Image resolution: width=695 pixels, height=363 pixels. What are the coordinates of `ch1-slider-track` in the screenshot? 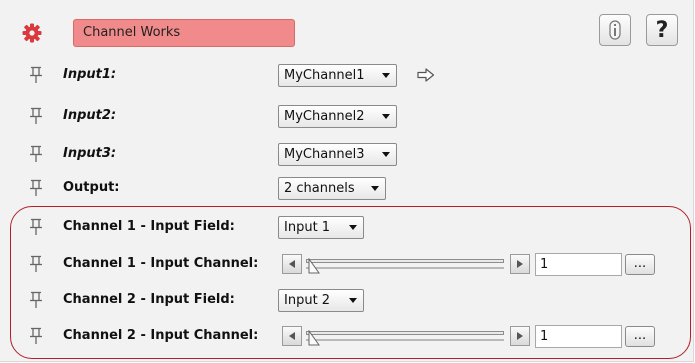 It's located at (405, 261).